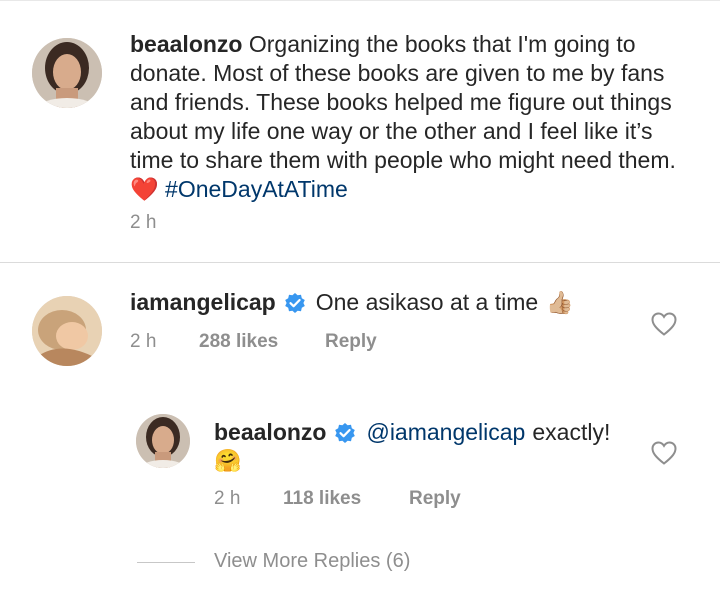  Describe the element at coordinates (445, 432) in the screenshot. I see `reply-mention: @iamangelicap` at that location.